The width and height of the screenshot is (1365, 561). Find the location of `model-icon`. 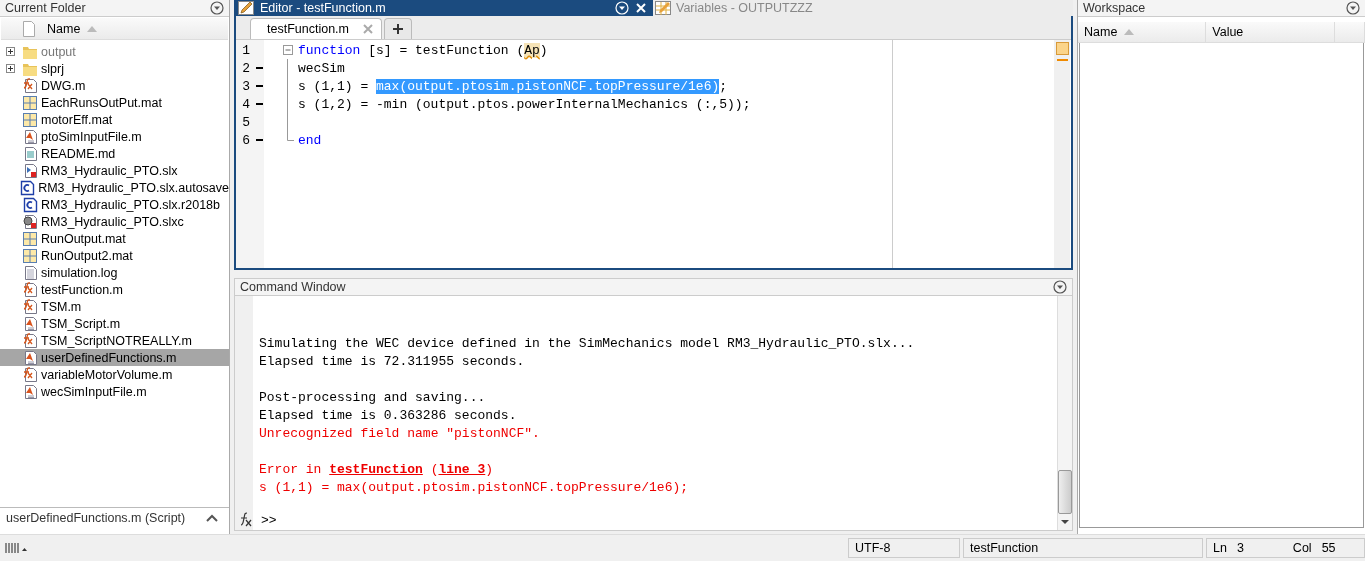

model-icon is located at coordinates (30, 170).